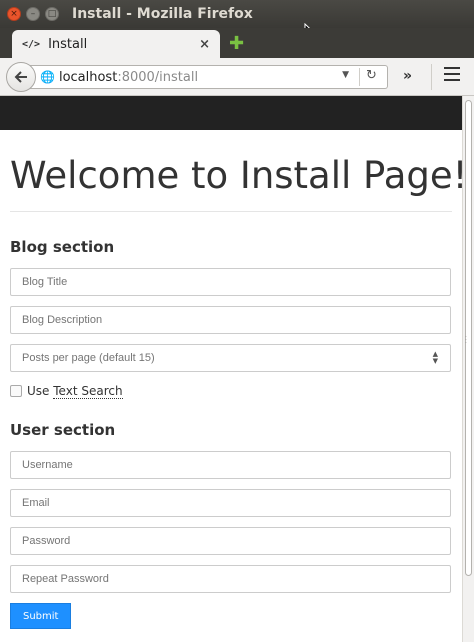 The image size is (474, 642). Describe the element at coordinates (230, 578) in the screenshot. I see `repeat-password-input` at that location.